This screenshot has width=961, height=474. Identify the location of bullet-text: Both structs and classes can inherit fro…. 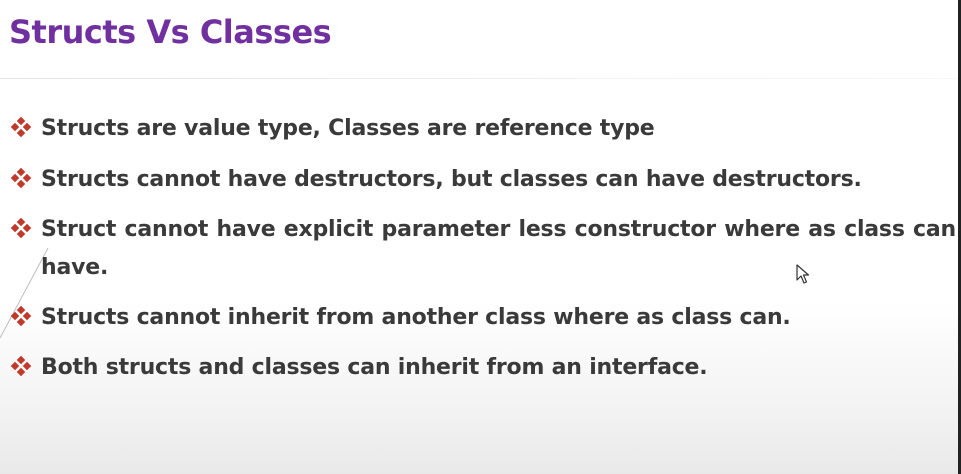
(374, 367).